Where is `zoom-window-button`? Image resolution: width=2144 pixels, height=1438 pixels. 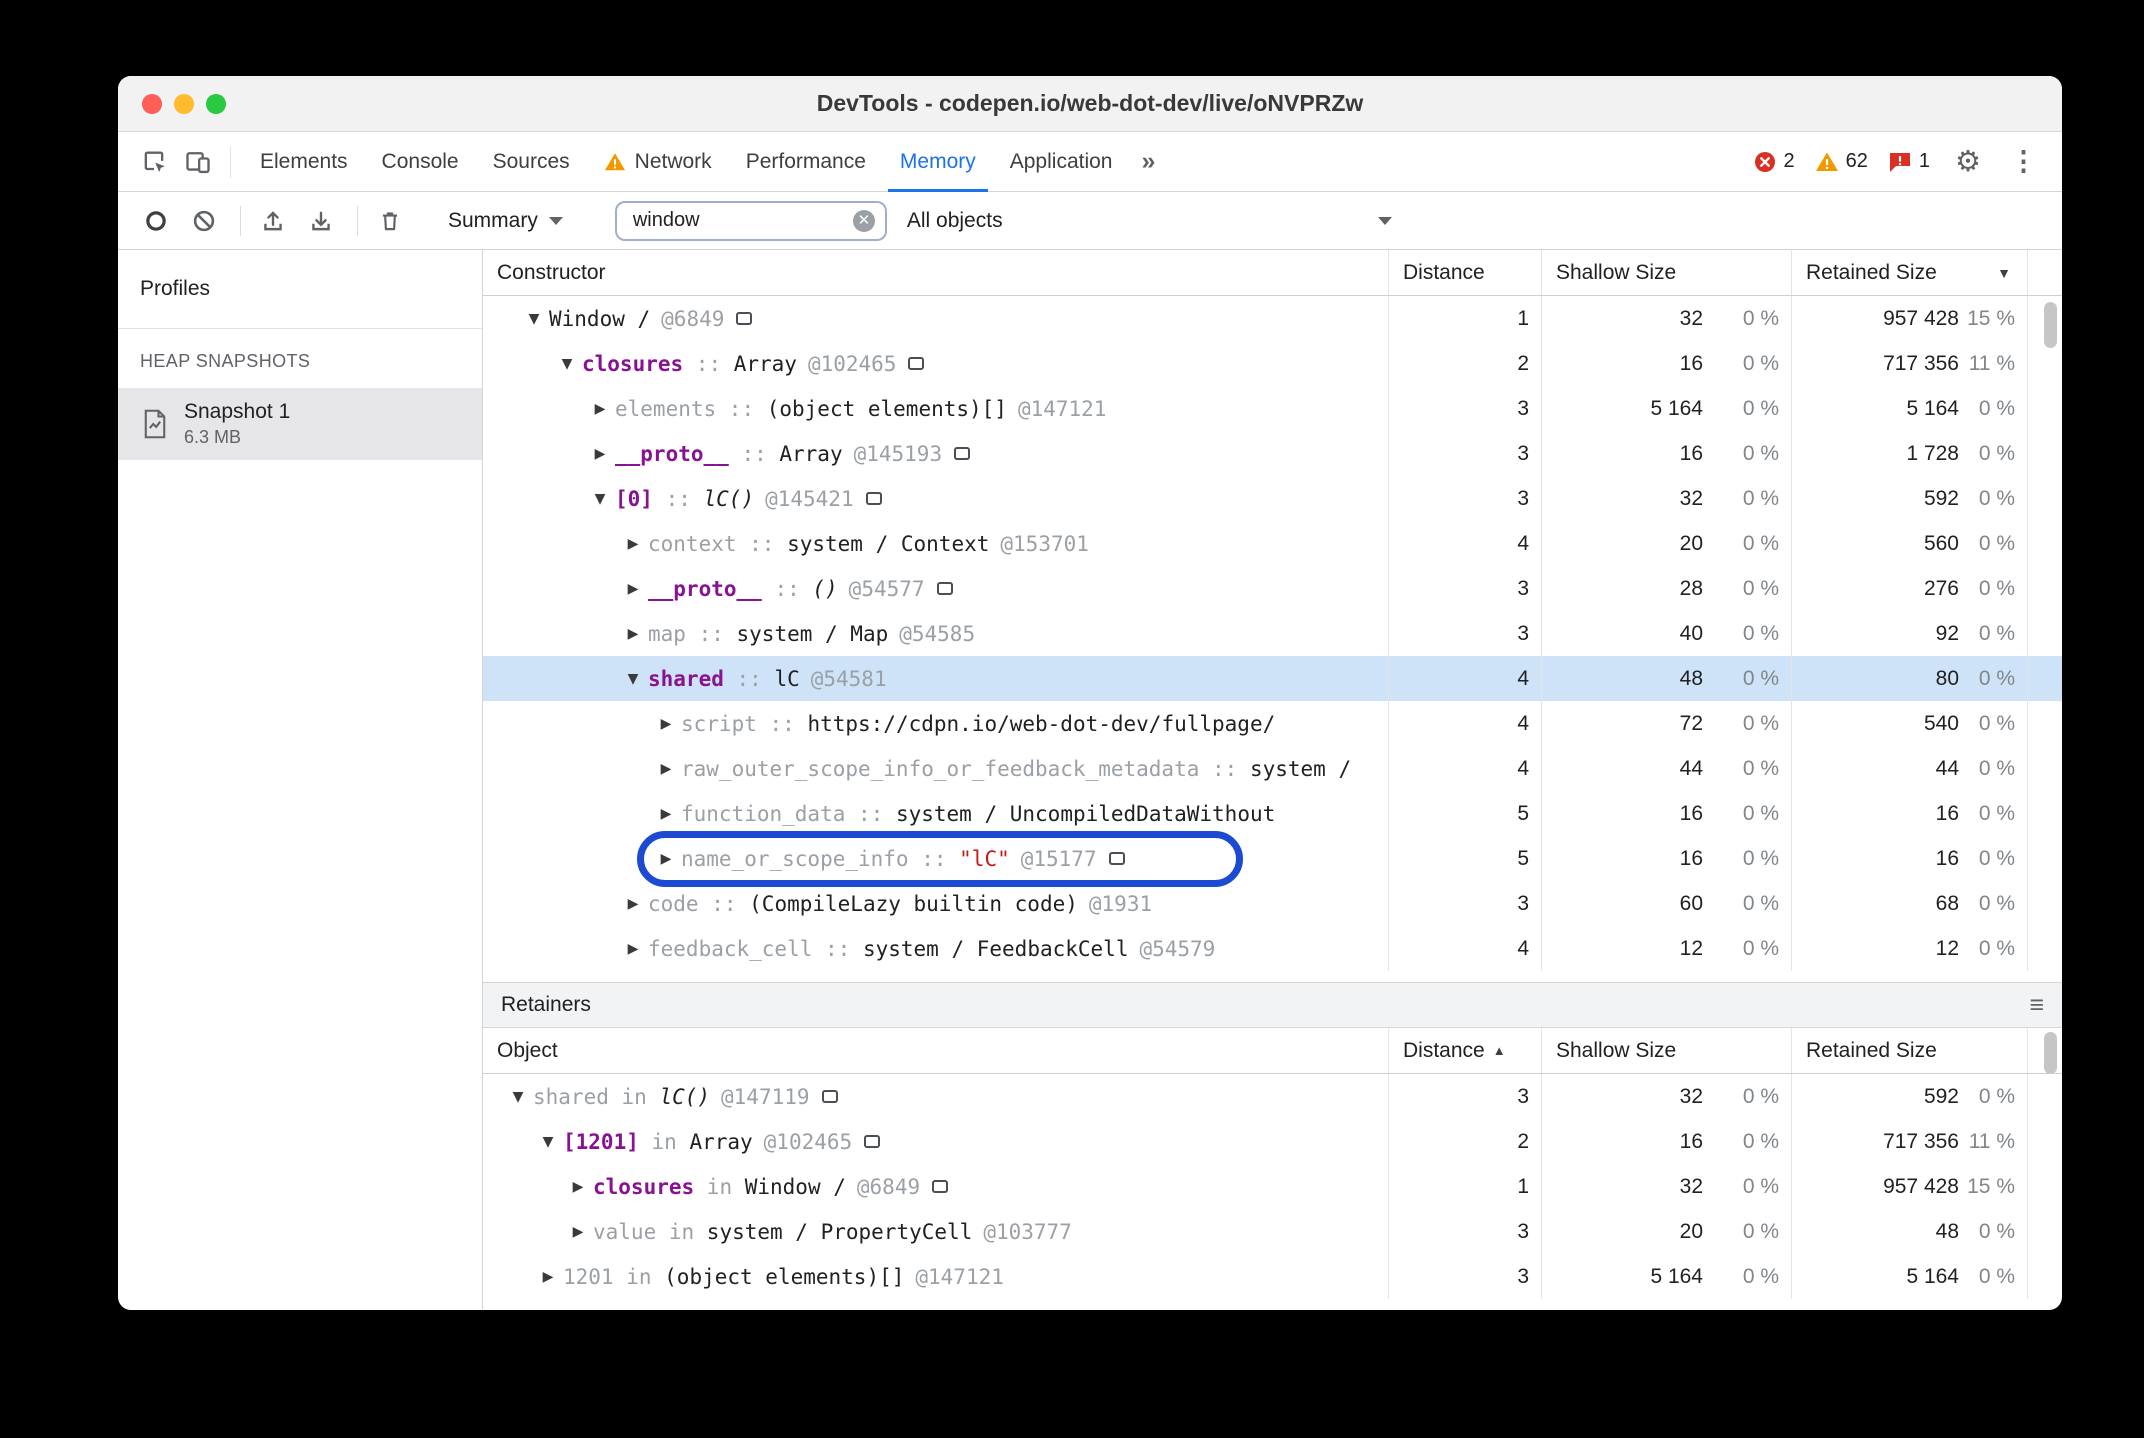 zoom-window-button is located at coordinates (216, 104).